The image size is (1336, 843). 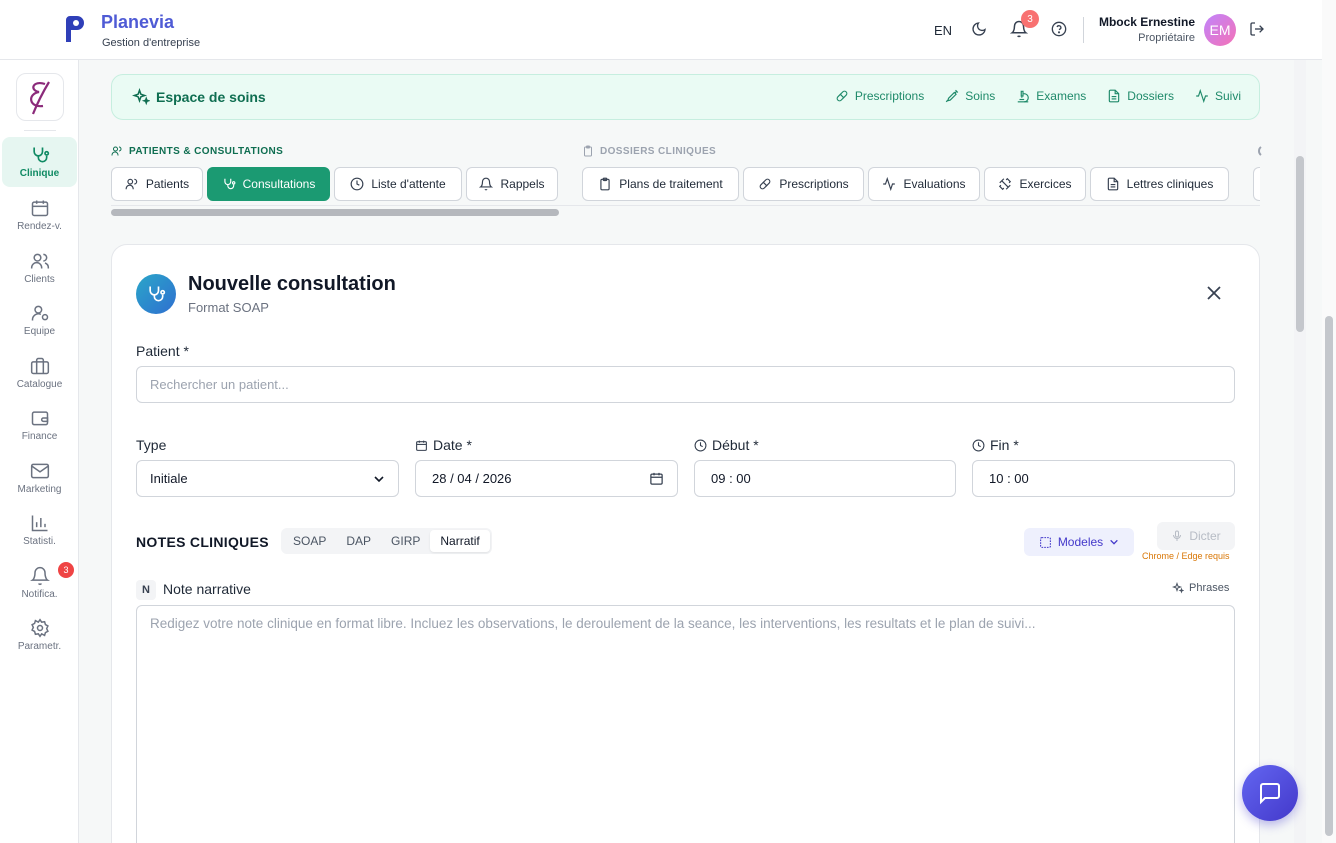 I want to click on sidebar-item-statistiques: Statisti., so click(x=39, y=530).